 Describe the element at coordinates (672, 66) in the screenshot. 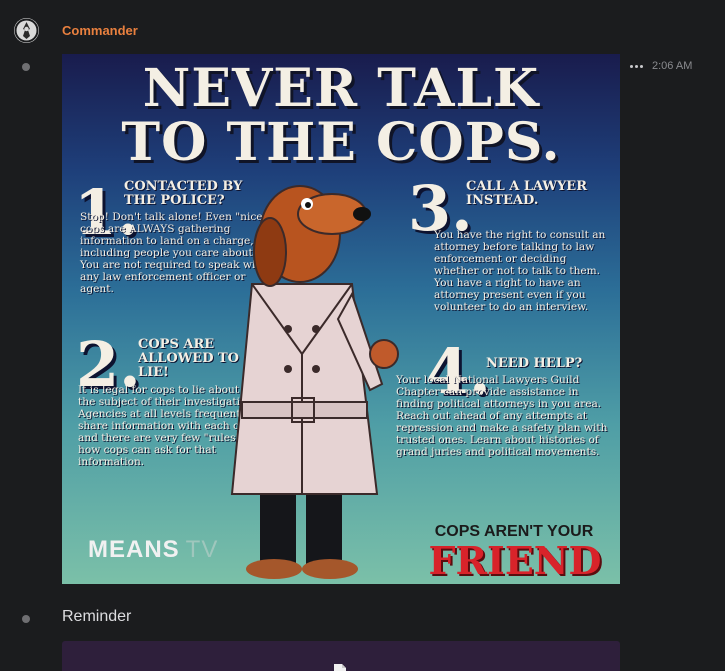

I see `message-timestamp: 2:06 AM` at that location.